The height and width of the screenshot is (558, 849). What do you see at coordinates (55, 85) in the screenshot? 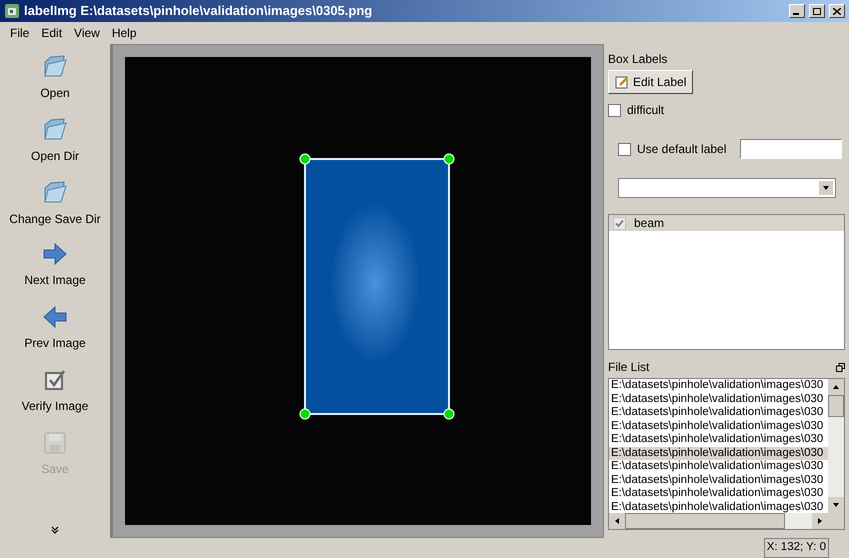
I see `toolbar-button: Open` at bounding box center [55, 85].